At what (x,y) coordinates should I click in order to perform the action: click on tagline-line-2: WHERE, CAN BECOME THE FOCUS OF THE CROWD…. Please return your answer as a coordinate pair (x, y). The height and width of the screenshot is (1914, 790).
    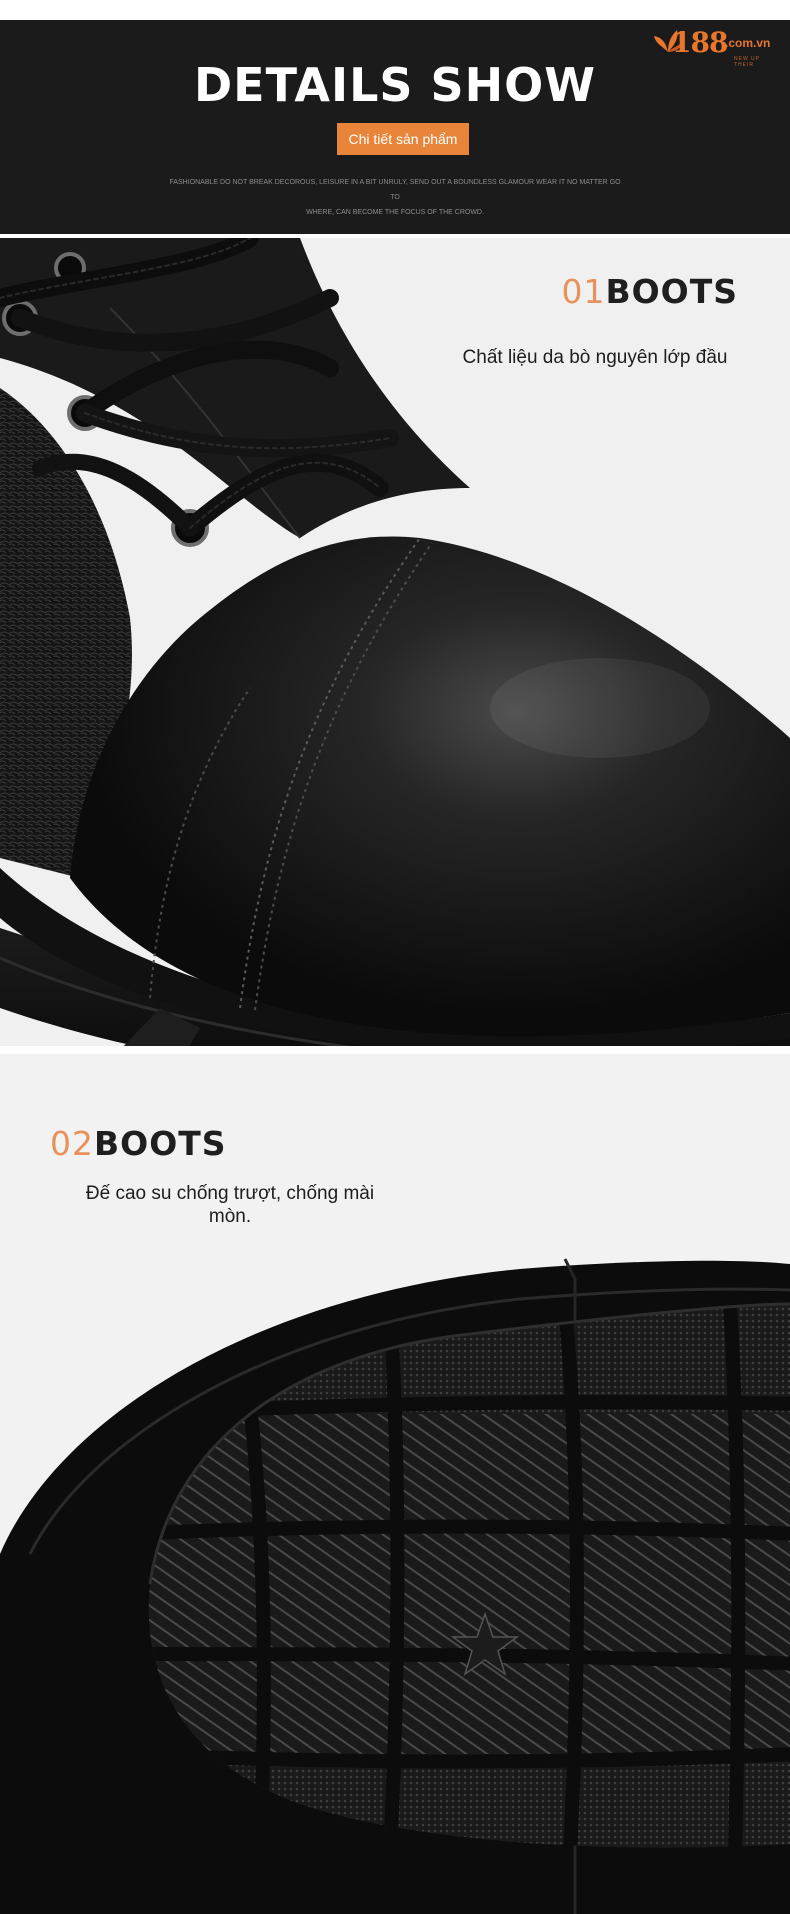
    Looking at the image, I should click on (395, 212).